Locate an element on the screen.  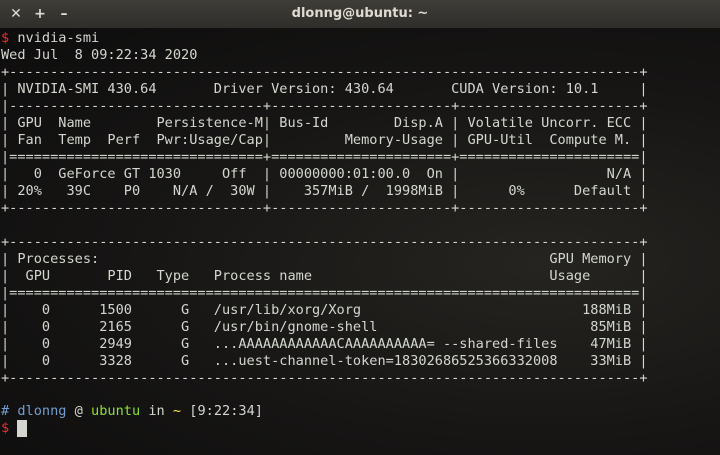
prompt-host: ubuntu is located at coordinates (116, 411).